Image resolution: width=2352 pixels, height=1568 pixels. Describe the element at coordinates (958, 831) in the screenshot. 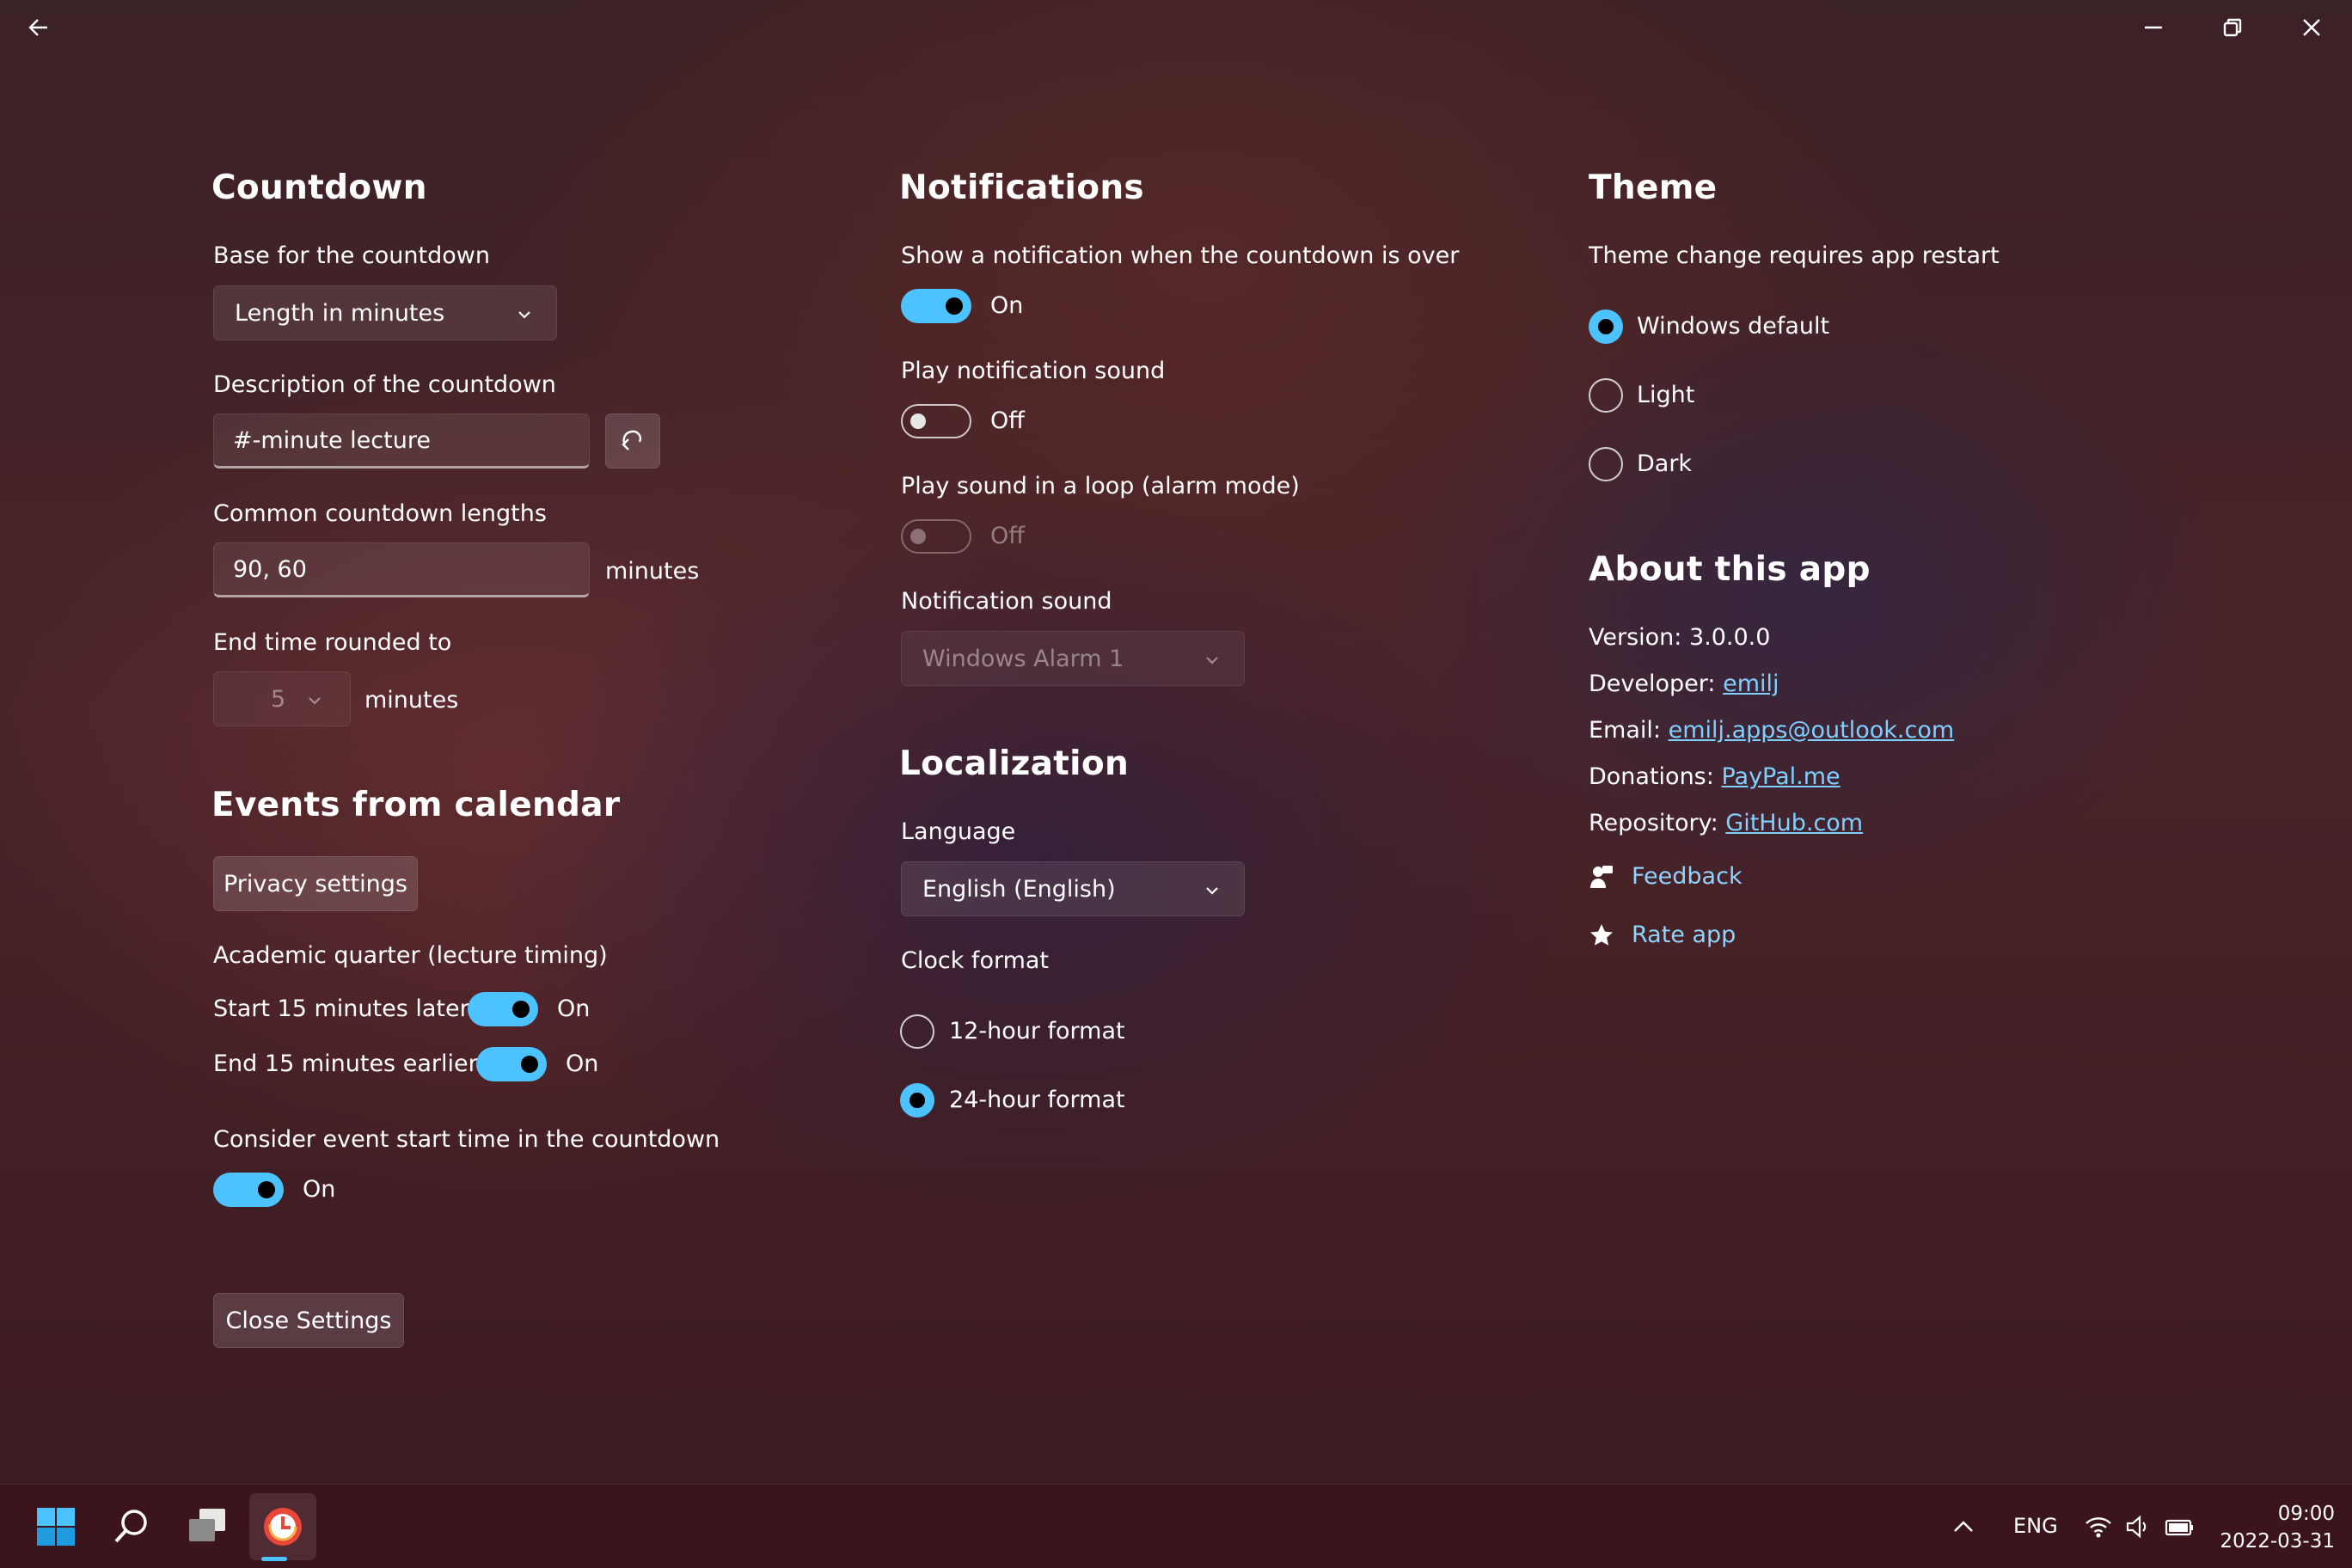

I see `language-label: Language` at that location.